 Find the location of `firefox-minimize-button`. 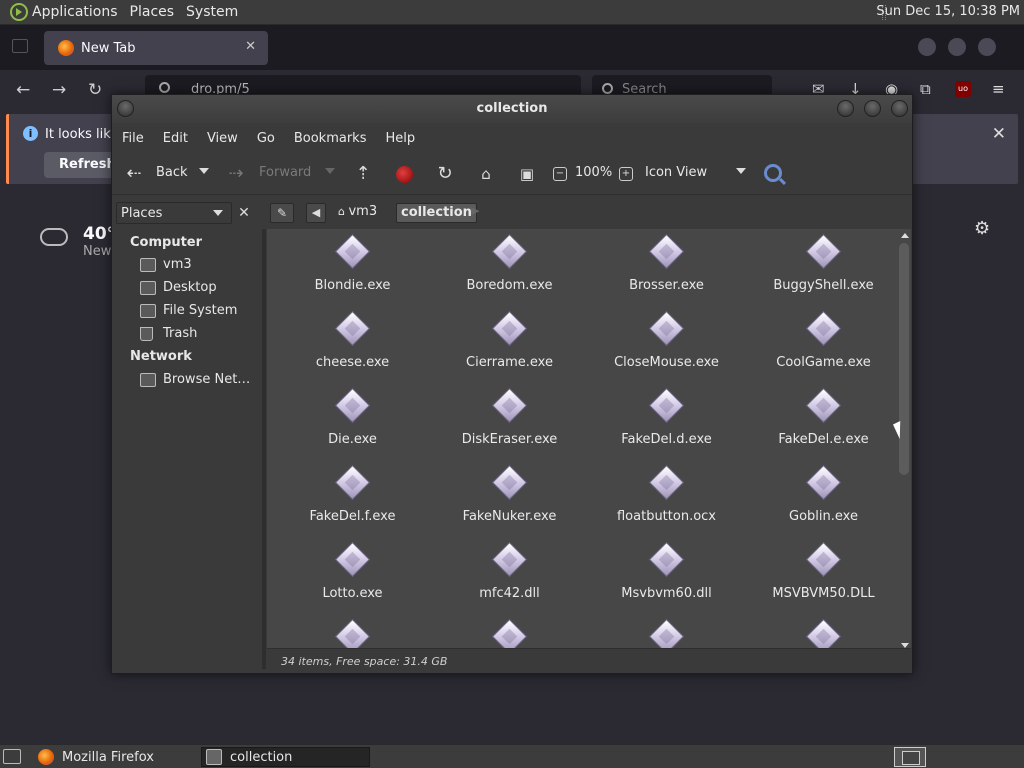

firefox-minimize-button is located at coordinates (927, 47).